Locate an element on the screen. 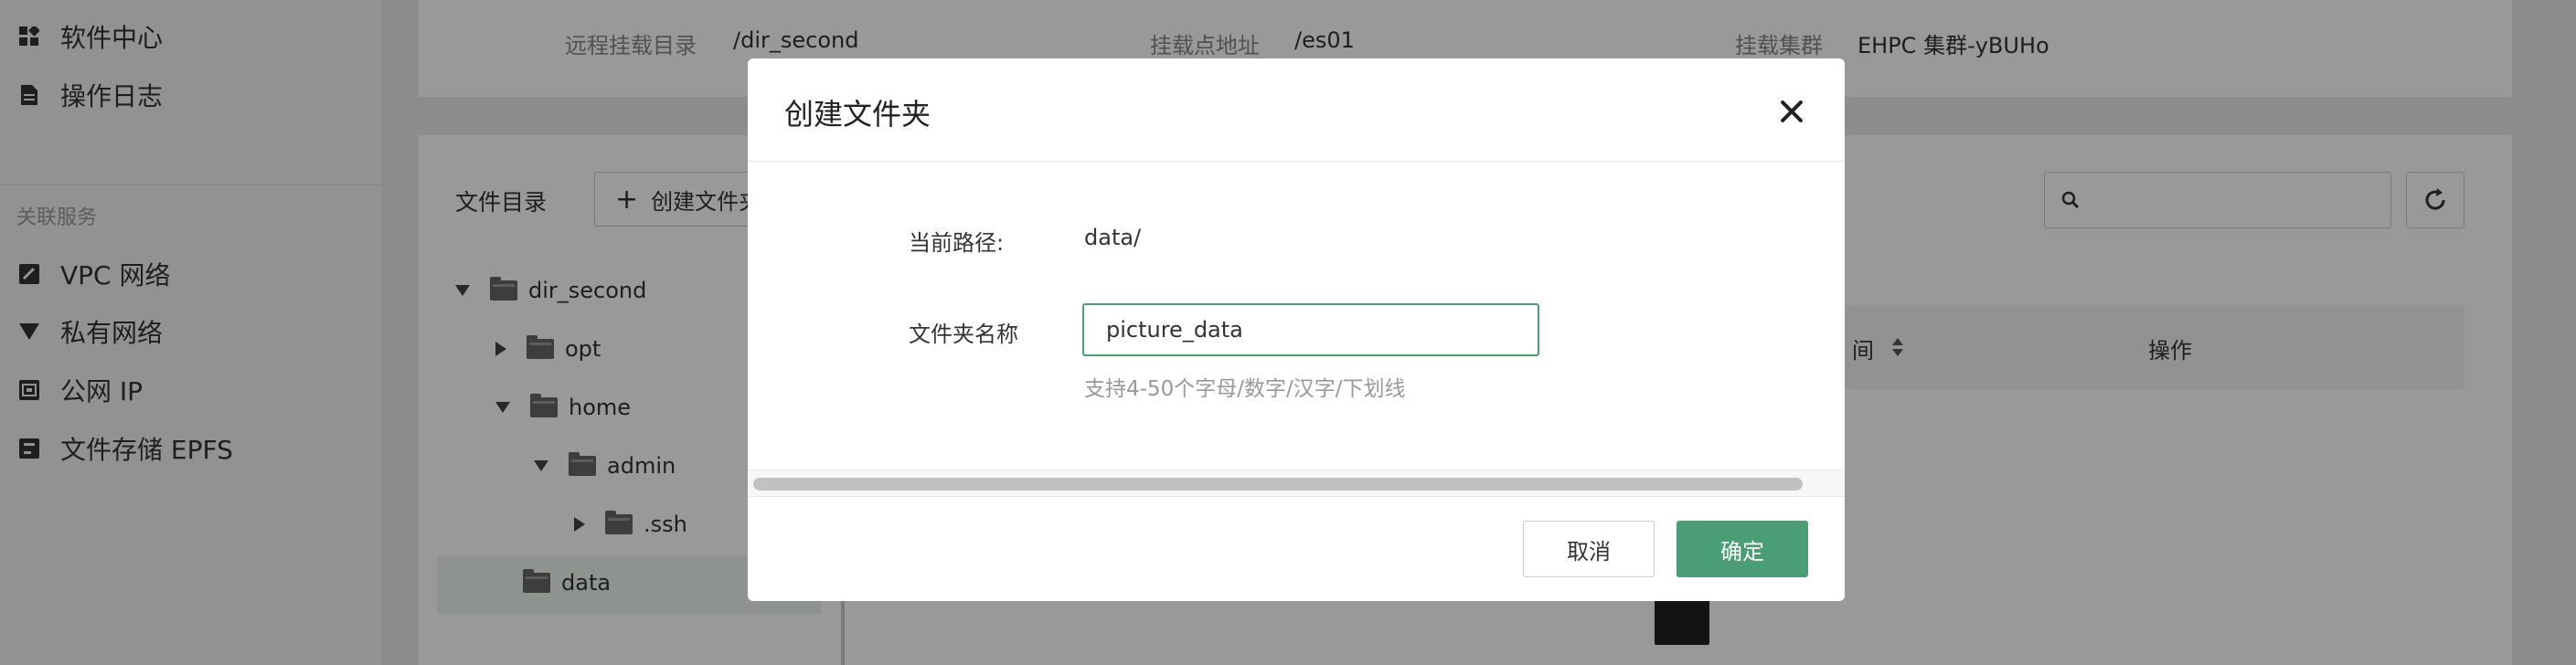 Image resolution: width=2576 pixels, height=665 pixels. current-path-label: 当前路径: is located at coordinates (957, 243).